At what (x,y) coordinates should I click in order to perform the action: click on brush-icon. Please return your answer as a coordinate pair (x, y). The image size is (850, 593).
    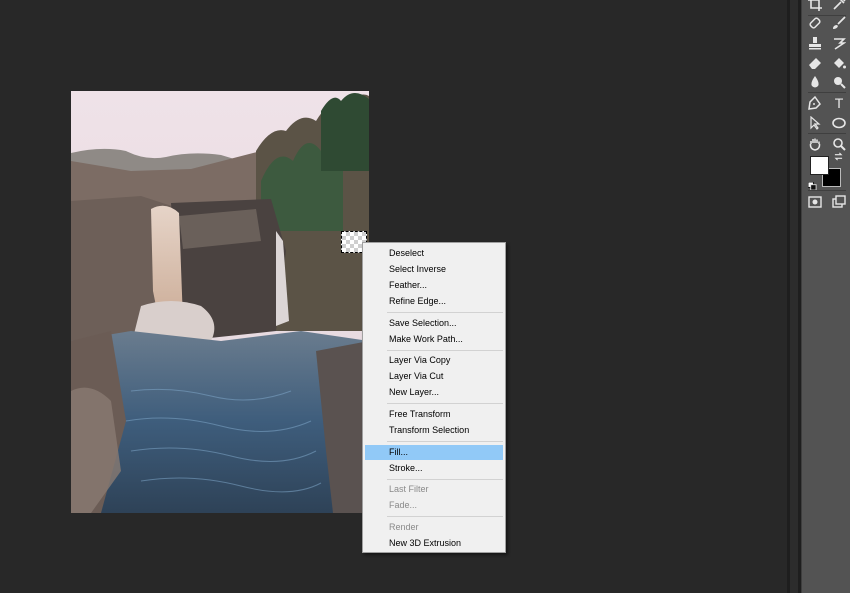
    Looking at the image, I should click on (839, 23).